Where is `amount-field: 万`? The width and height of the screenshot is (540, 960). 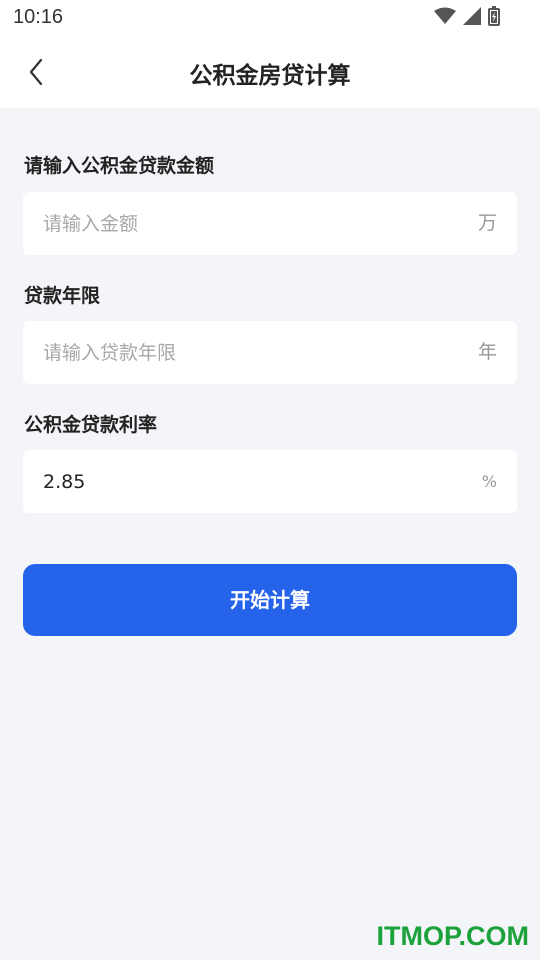 amount-field: 万 is located at coordinates (270, 223).